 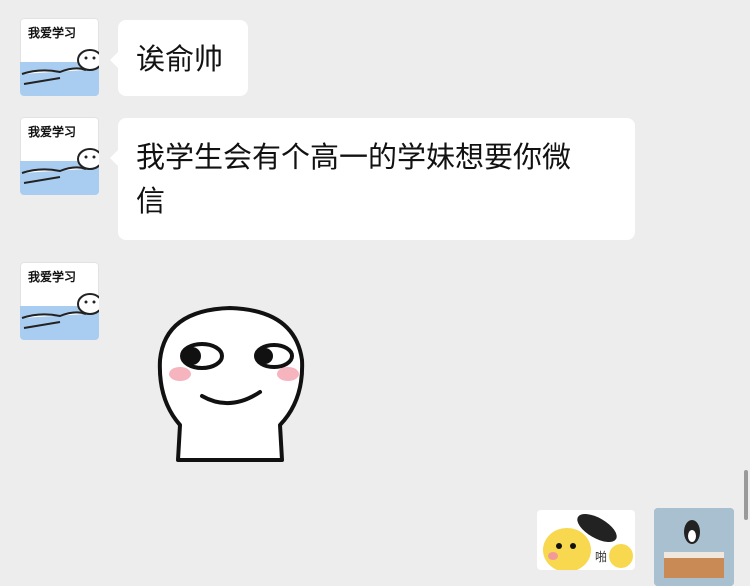 I want to click on message-text: 诶俞帅, so click(x=180, y=59).